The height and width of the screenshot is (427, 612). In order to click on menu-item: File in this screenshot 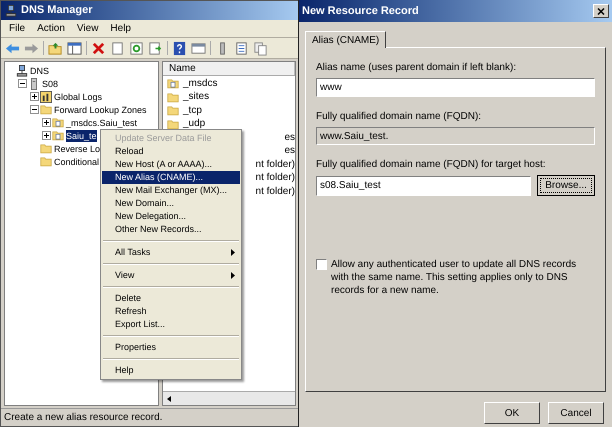, I will do `click(17, 28)`.